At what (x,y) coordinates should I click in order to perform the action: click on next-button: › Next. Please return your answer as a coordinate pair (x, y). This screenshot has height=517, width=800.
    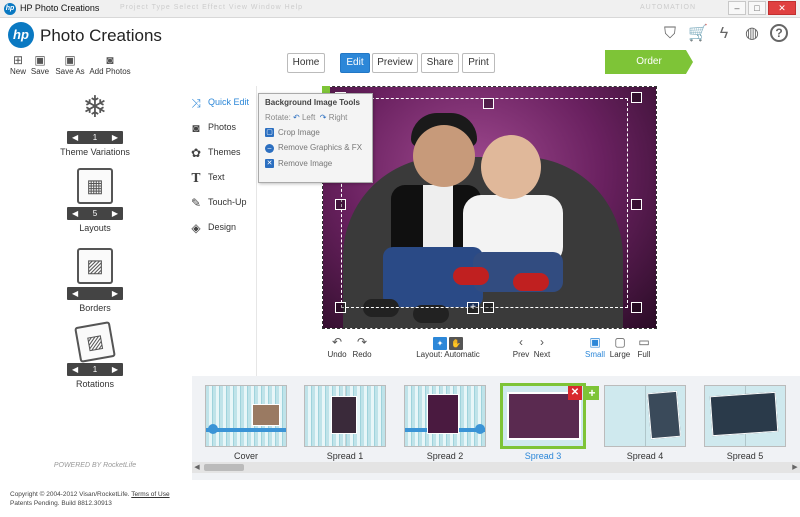
    Looking at the image, I should click on (542, 347).